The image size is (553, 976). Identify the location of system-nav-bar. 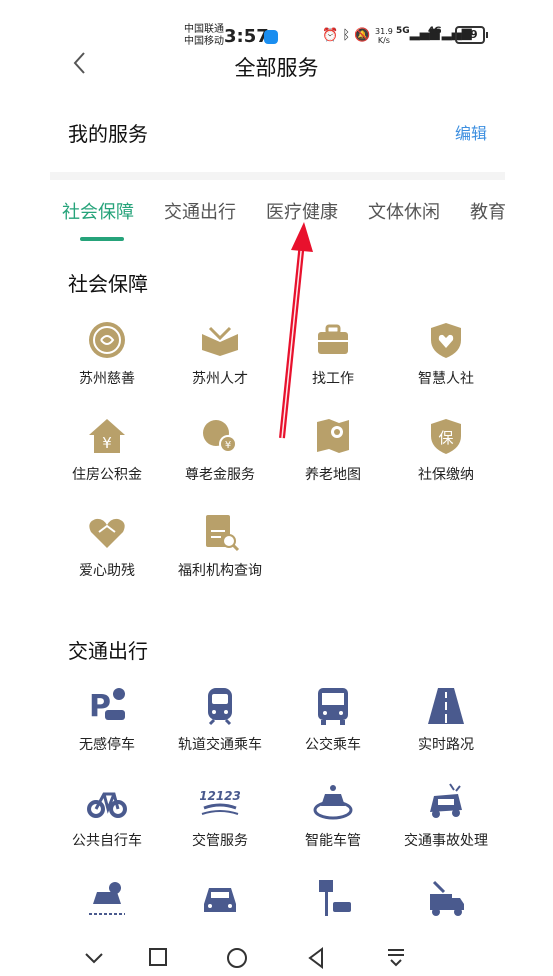
(276, 958).